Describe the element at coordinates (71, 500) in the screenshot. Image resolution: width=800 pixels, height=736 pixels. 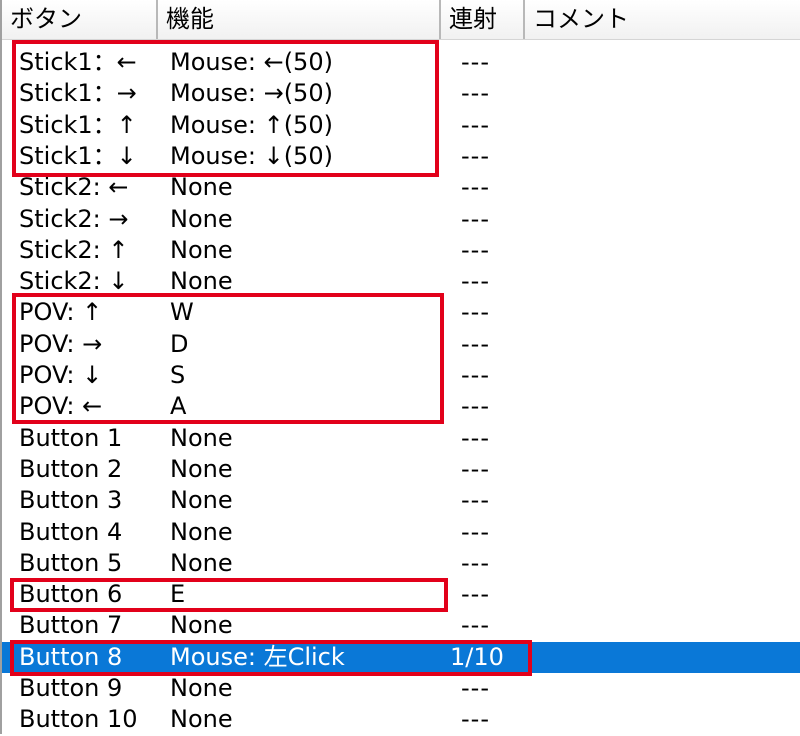
I see `button-name-cell: Button 3` at that location.